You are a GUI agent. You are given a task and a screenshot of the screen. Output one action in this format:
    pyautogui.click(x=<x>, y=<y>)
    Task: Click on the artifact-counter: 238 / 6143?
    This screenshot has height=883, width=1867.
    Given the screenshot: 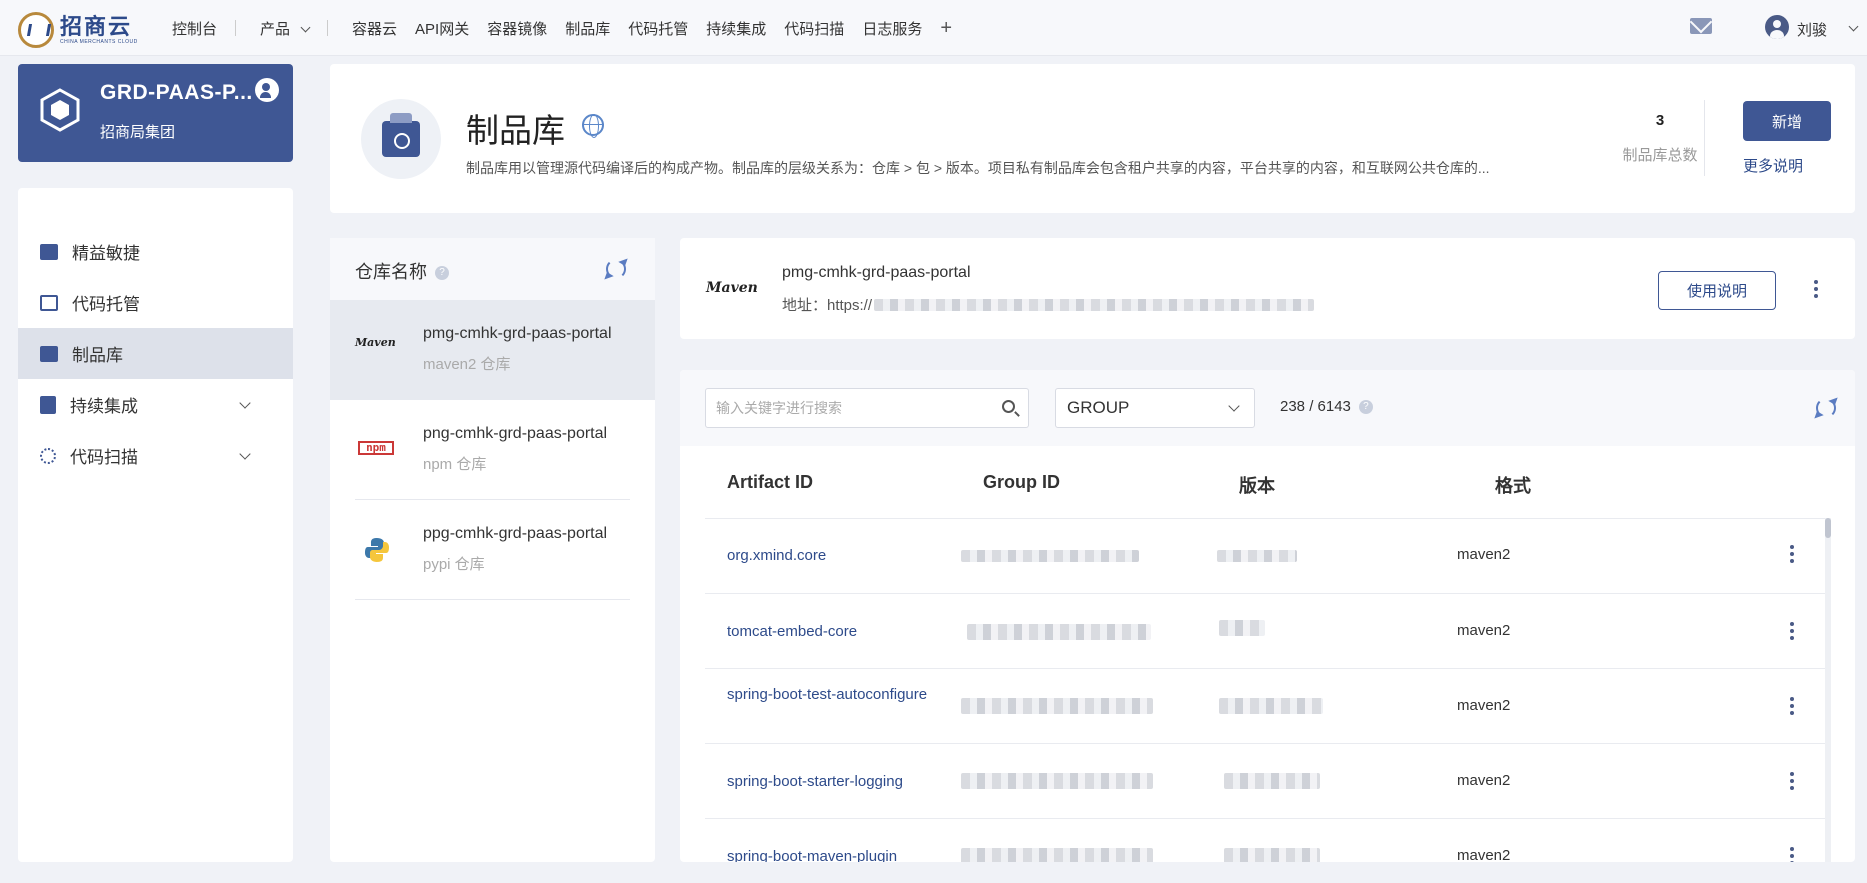 What is the action you would take?
    pyautogui.click(x=1326, y=406)
    